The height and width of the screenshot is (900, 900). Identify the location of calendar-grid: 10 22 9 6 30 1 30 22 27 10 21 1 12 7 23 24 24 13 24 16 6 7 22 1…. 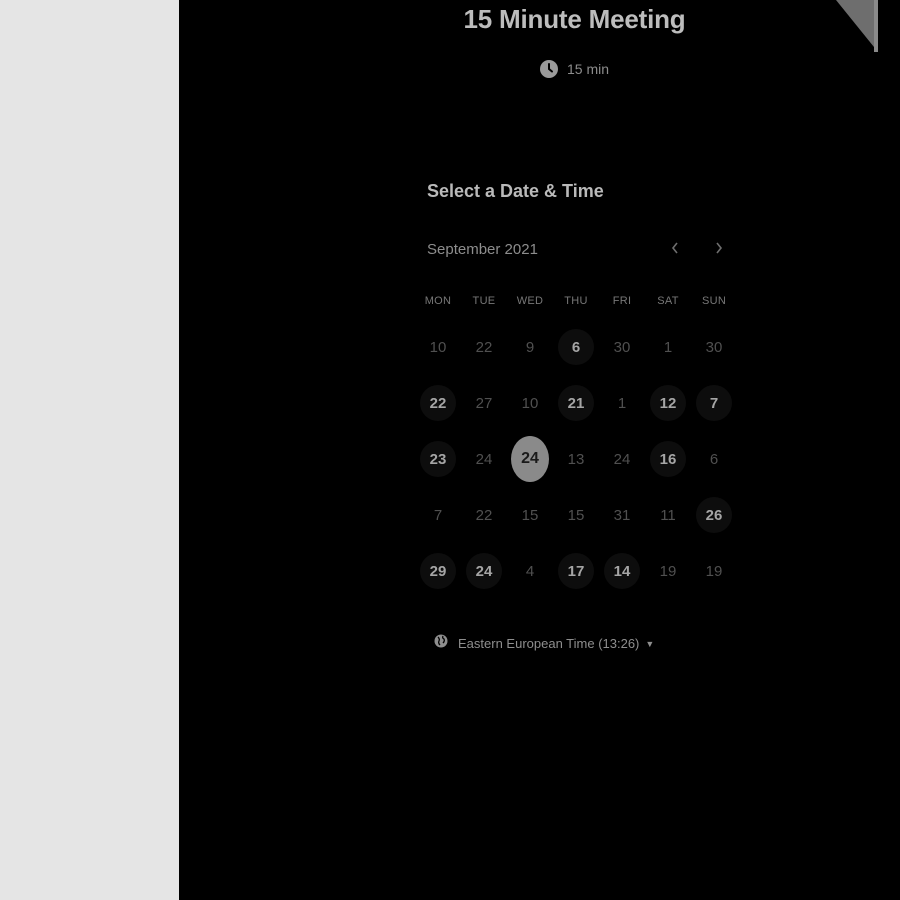
(576, 459).